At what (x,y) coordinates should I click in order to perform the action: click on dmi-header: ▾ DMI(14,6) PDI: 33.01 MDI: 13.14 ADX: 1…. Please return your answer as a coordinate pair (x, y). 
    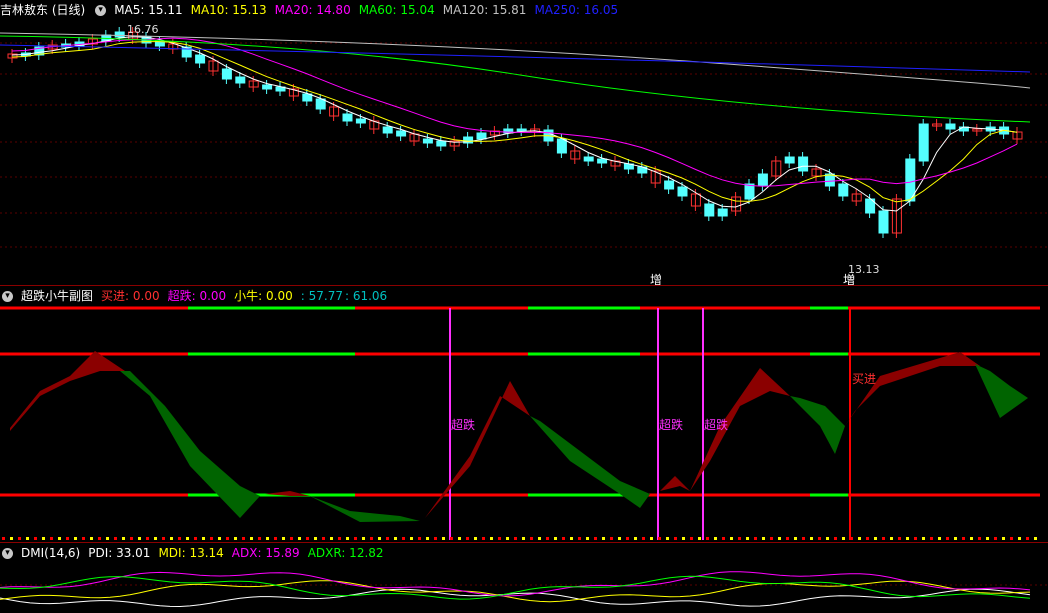
    Looking at the image, I should click on (196, 553).